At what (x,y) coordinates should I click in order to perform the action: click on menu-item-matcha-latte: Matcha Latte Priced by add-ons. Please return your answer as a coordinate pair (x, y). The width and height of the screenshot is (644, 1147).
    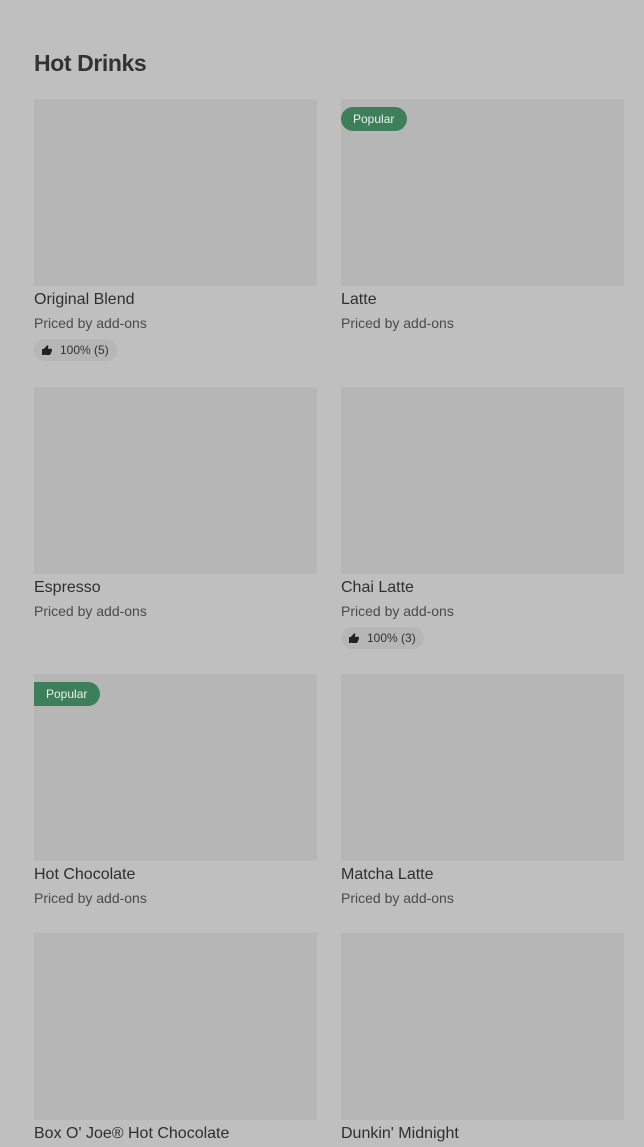
    Looking at the image, I should click on (482, 790).